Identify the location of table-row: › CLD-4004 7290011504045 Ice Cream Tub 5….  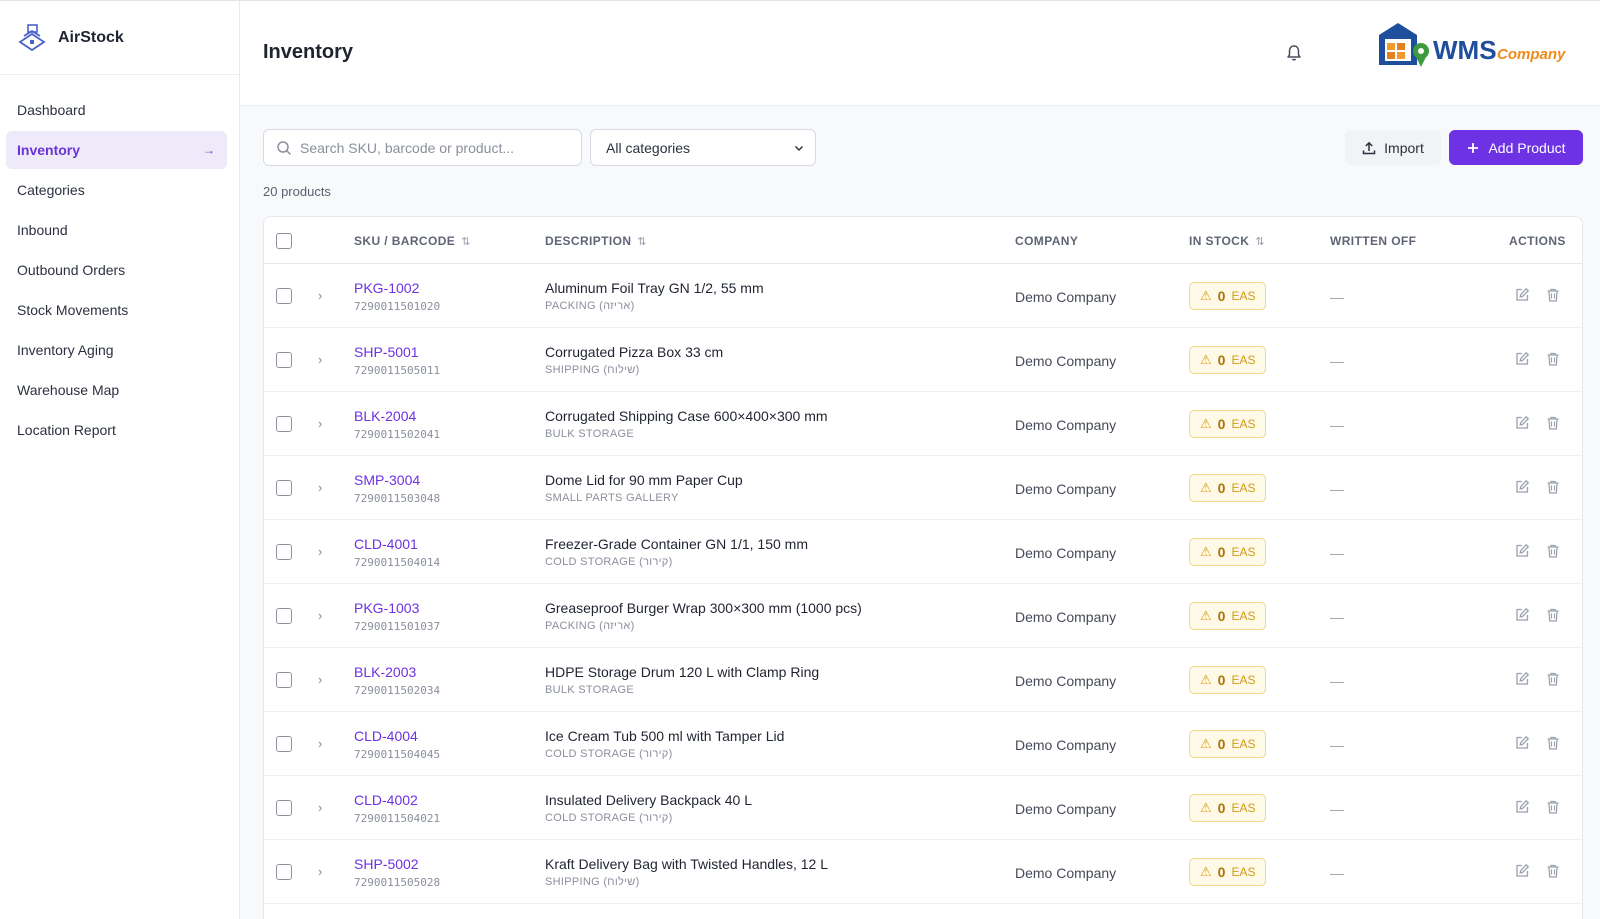
(923, 744).